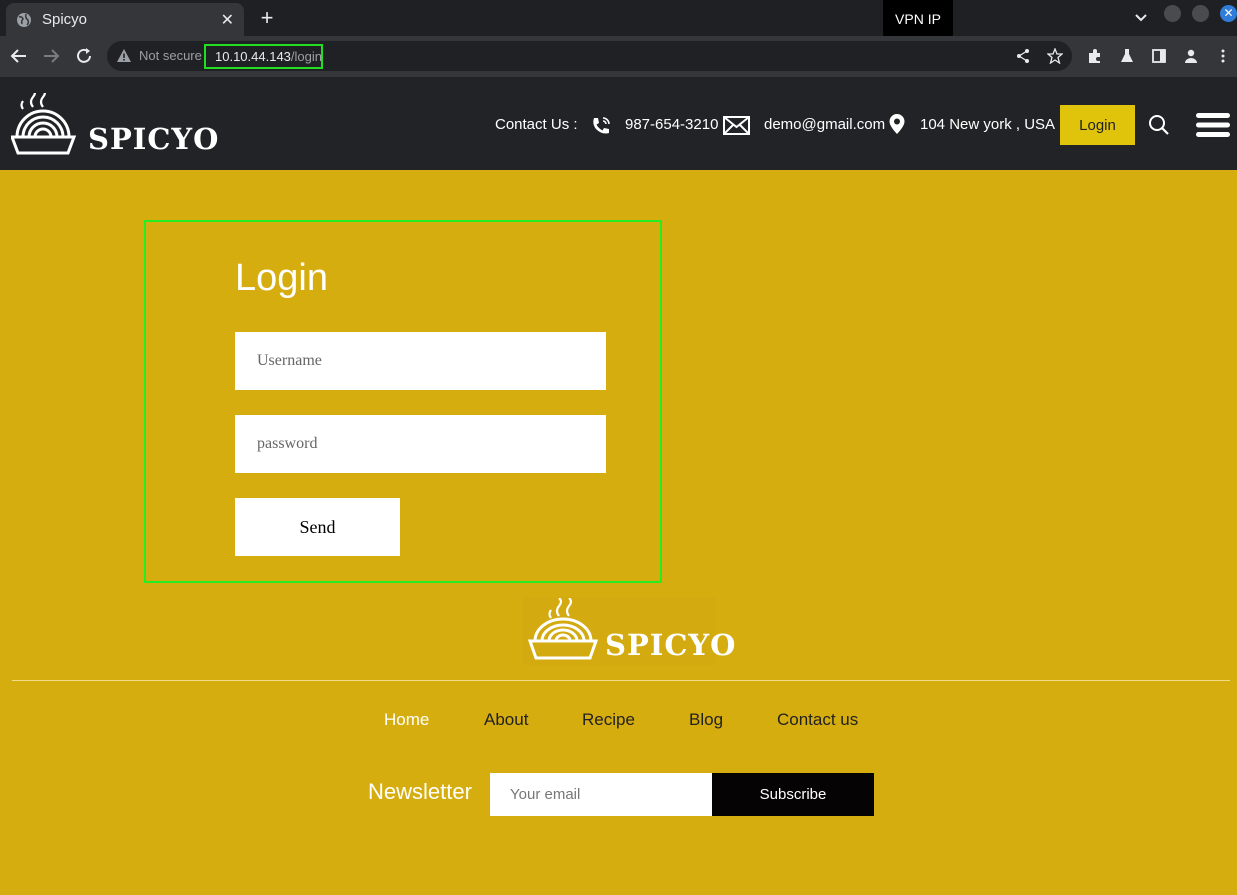  Describe the element at coordinates (1191, 56) in the screenshot. I see `profile-icon` at that location.